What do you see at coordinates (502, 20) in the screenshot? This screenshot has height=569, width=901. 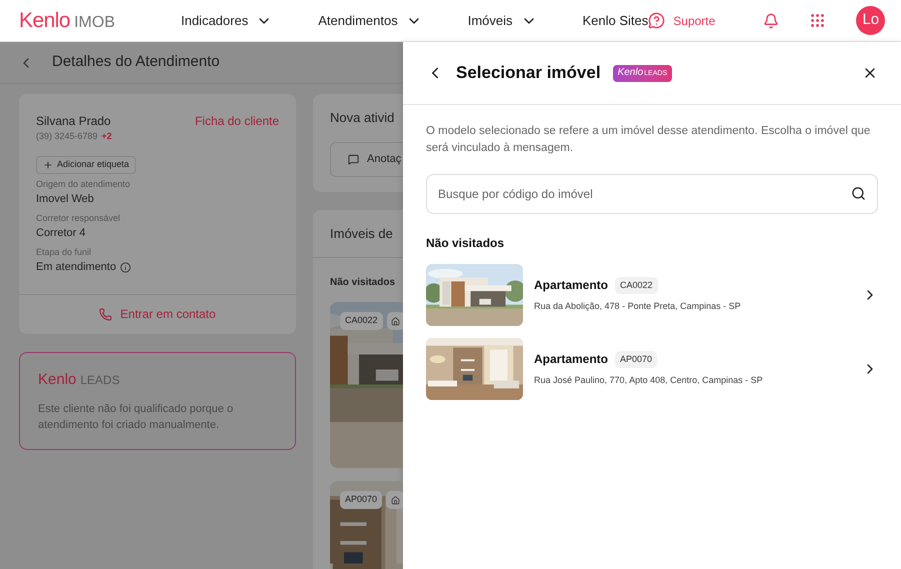 I see `nav-item: Imóveis` at bounding box center [502, 20].